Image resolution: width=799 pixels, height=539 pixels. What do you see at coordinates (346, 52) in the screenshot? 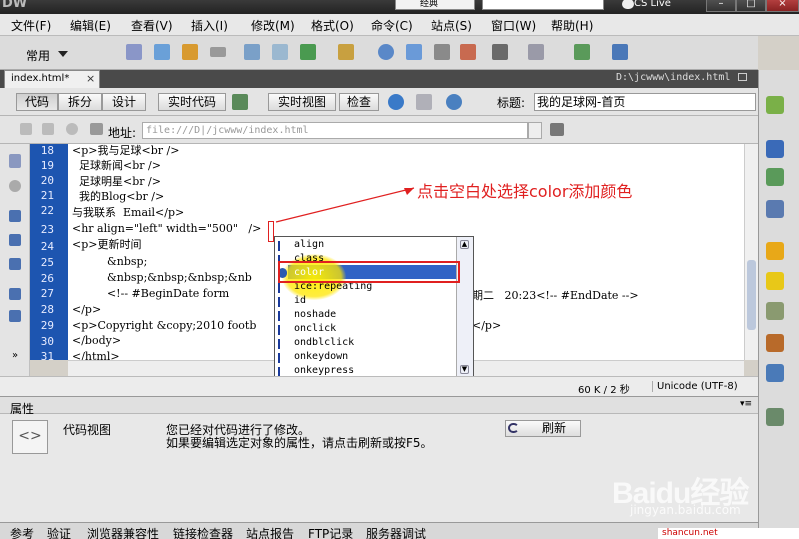
I see `media-icon` at bounding box center [346, 52].